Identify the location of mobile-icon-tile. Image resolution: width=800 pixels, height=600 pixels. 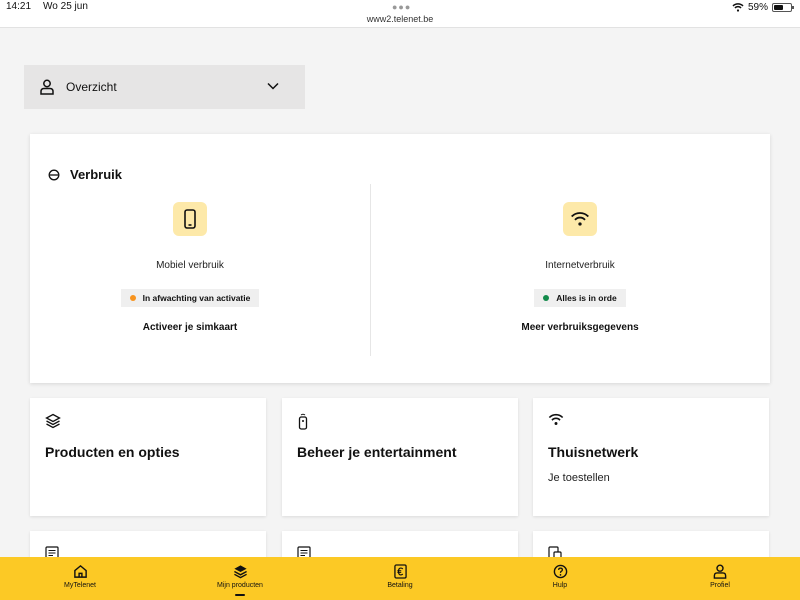
(190, 219).